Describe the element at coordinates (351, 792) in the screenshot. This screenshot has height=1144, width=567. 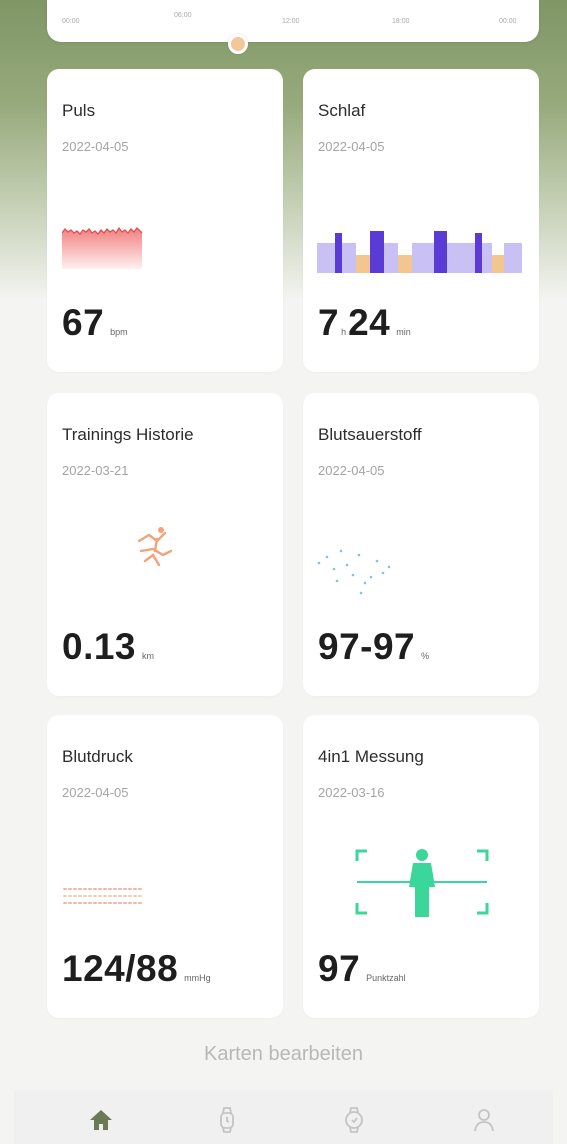
I see `card-date: 2022-03-16` at that location.